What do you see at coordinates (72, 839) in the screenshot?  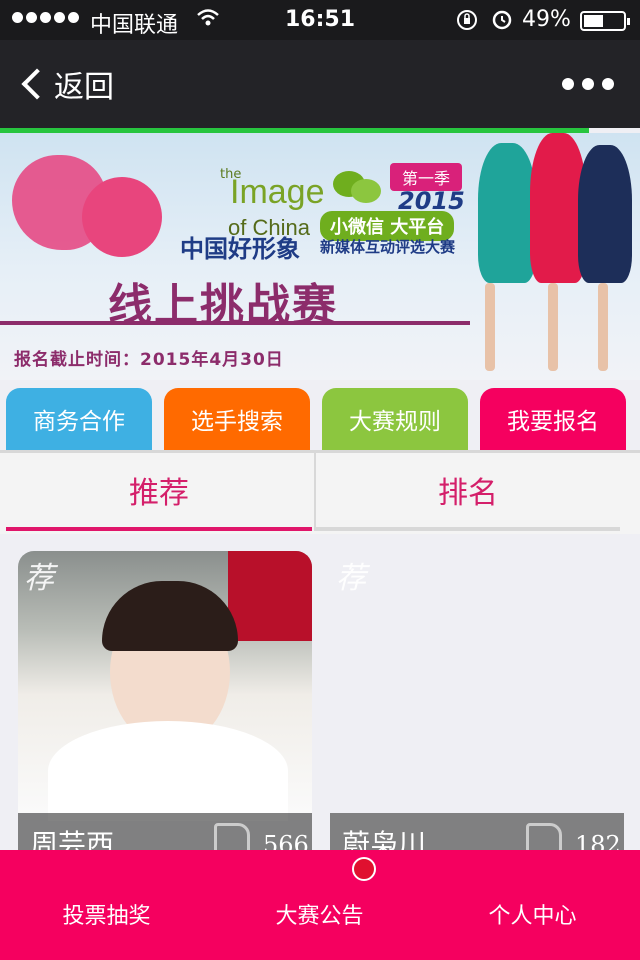 I see `contestant-name: 周芸西` at bounding box center [72, 839].